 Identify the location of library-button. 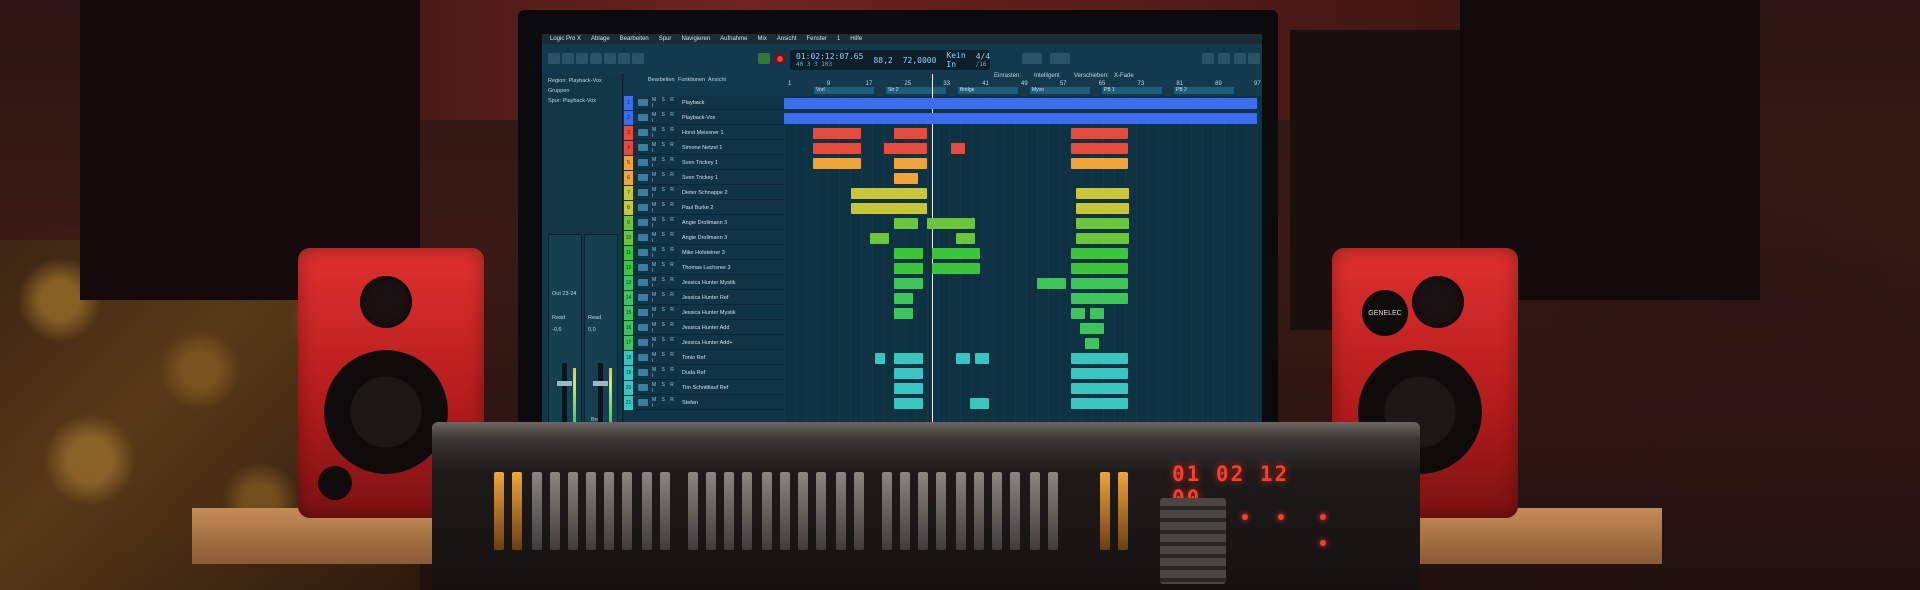
(554, 58).